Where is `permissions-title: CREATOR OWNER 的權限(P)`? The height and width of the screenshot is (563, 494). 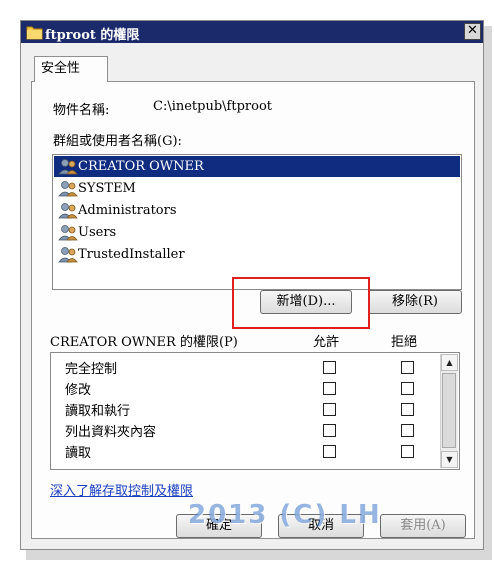
permissions-title: CREATOR OWNER 的權限(P) is located at coordinates (144, 342).